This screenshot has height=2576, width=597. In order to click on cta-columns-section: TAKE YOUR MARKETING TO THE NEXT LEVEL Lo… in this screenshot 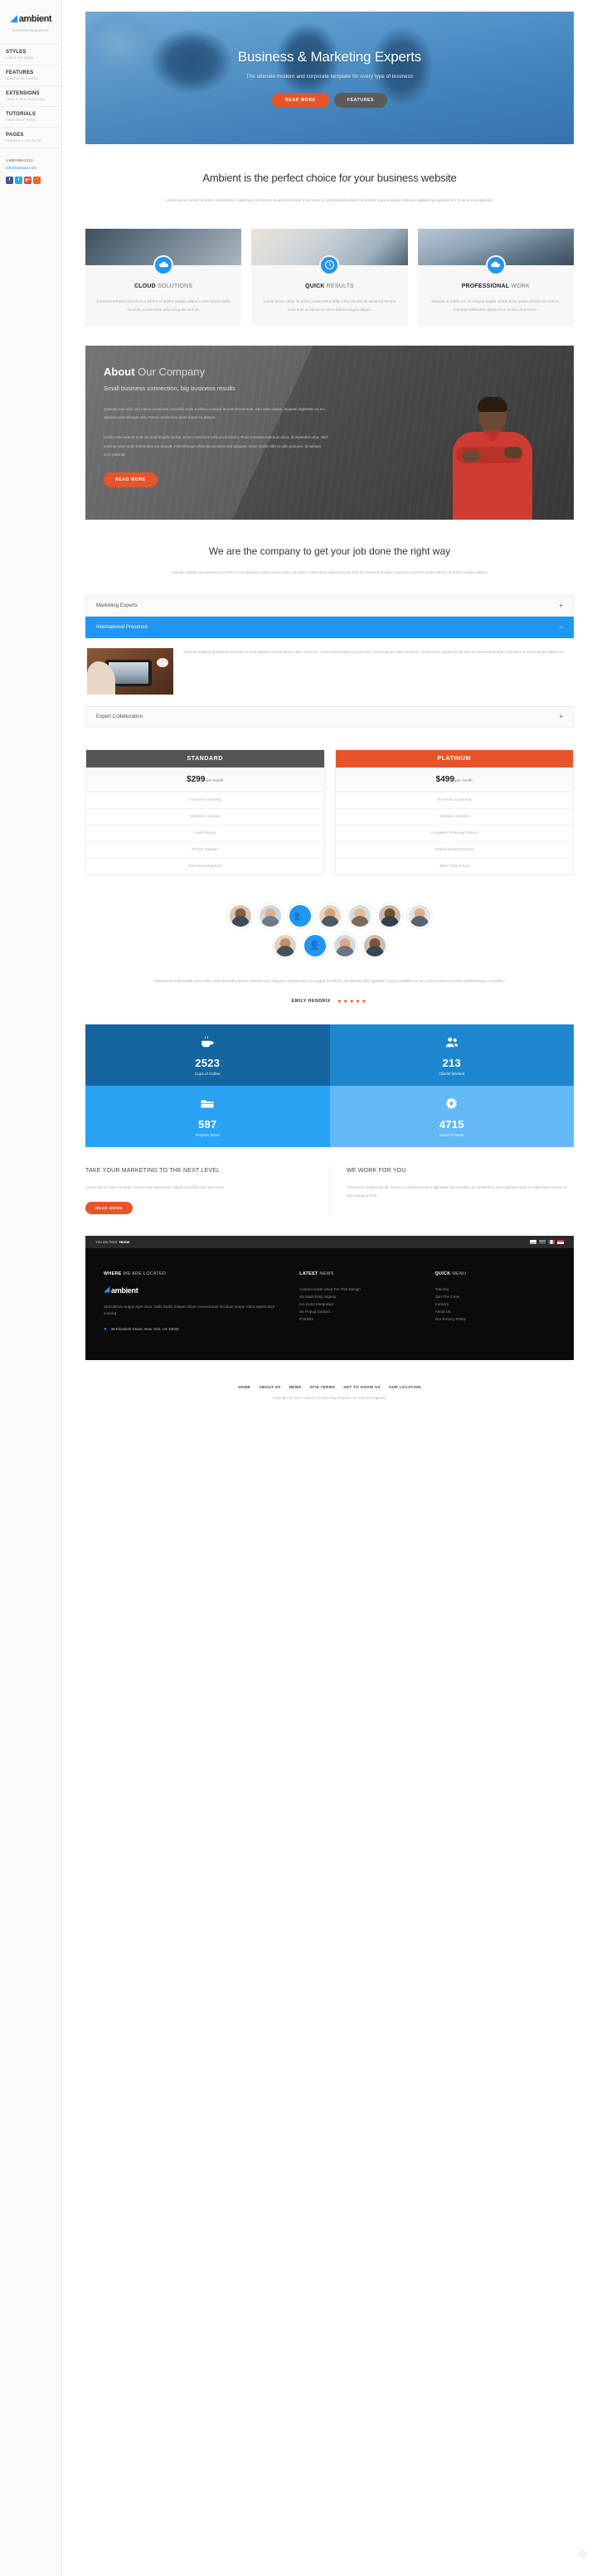, I will do `click(329, 1190)`.